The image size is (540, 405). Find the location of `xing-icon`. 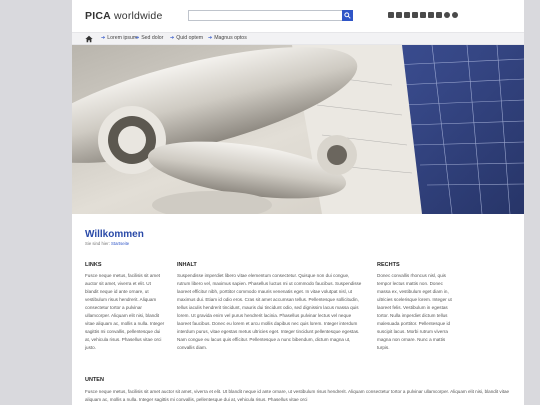

xing-icon is located at coordinates (431, 15).